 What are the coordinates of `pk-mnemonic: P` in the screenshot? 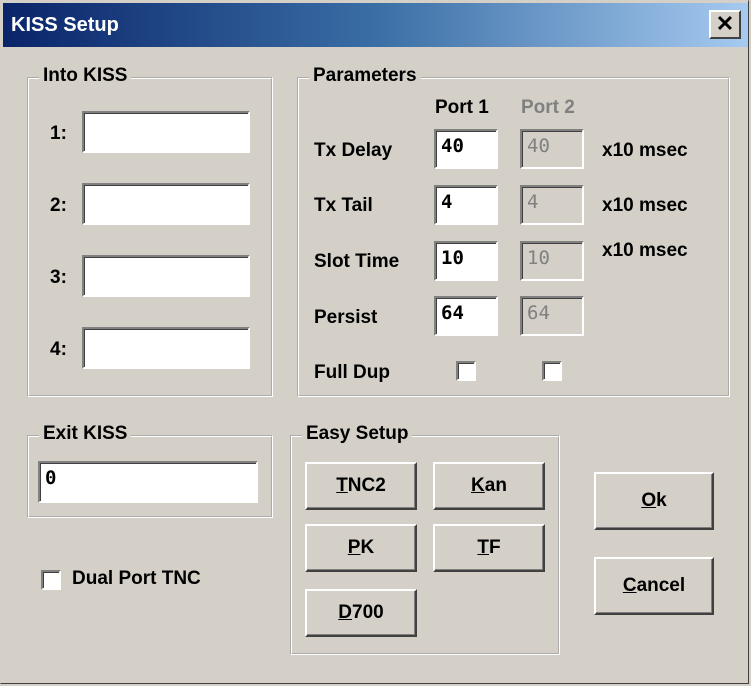 It's located at (354, 547).